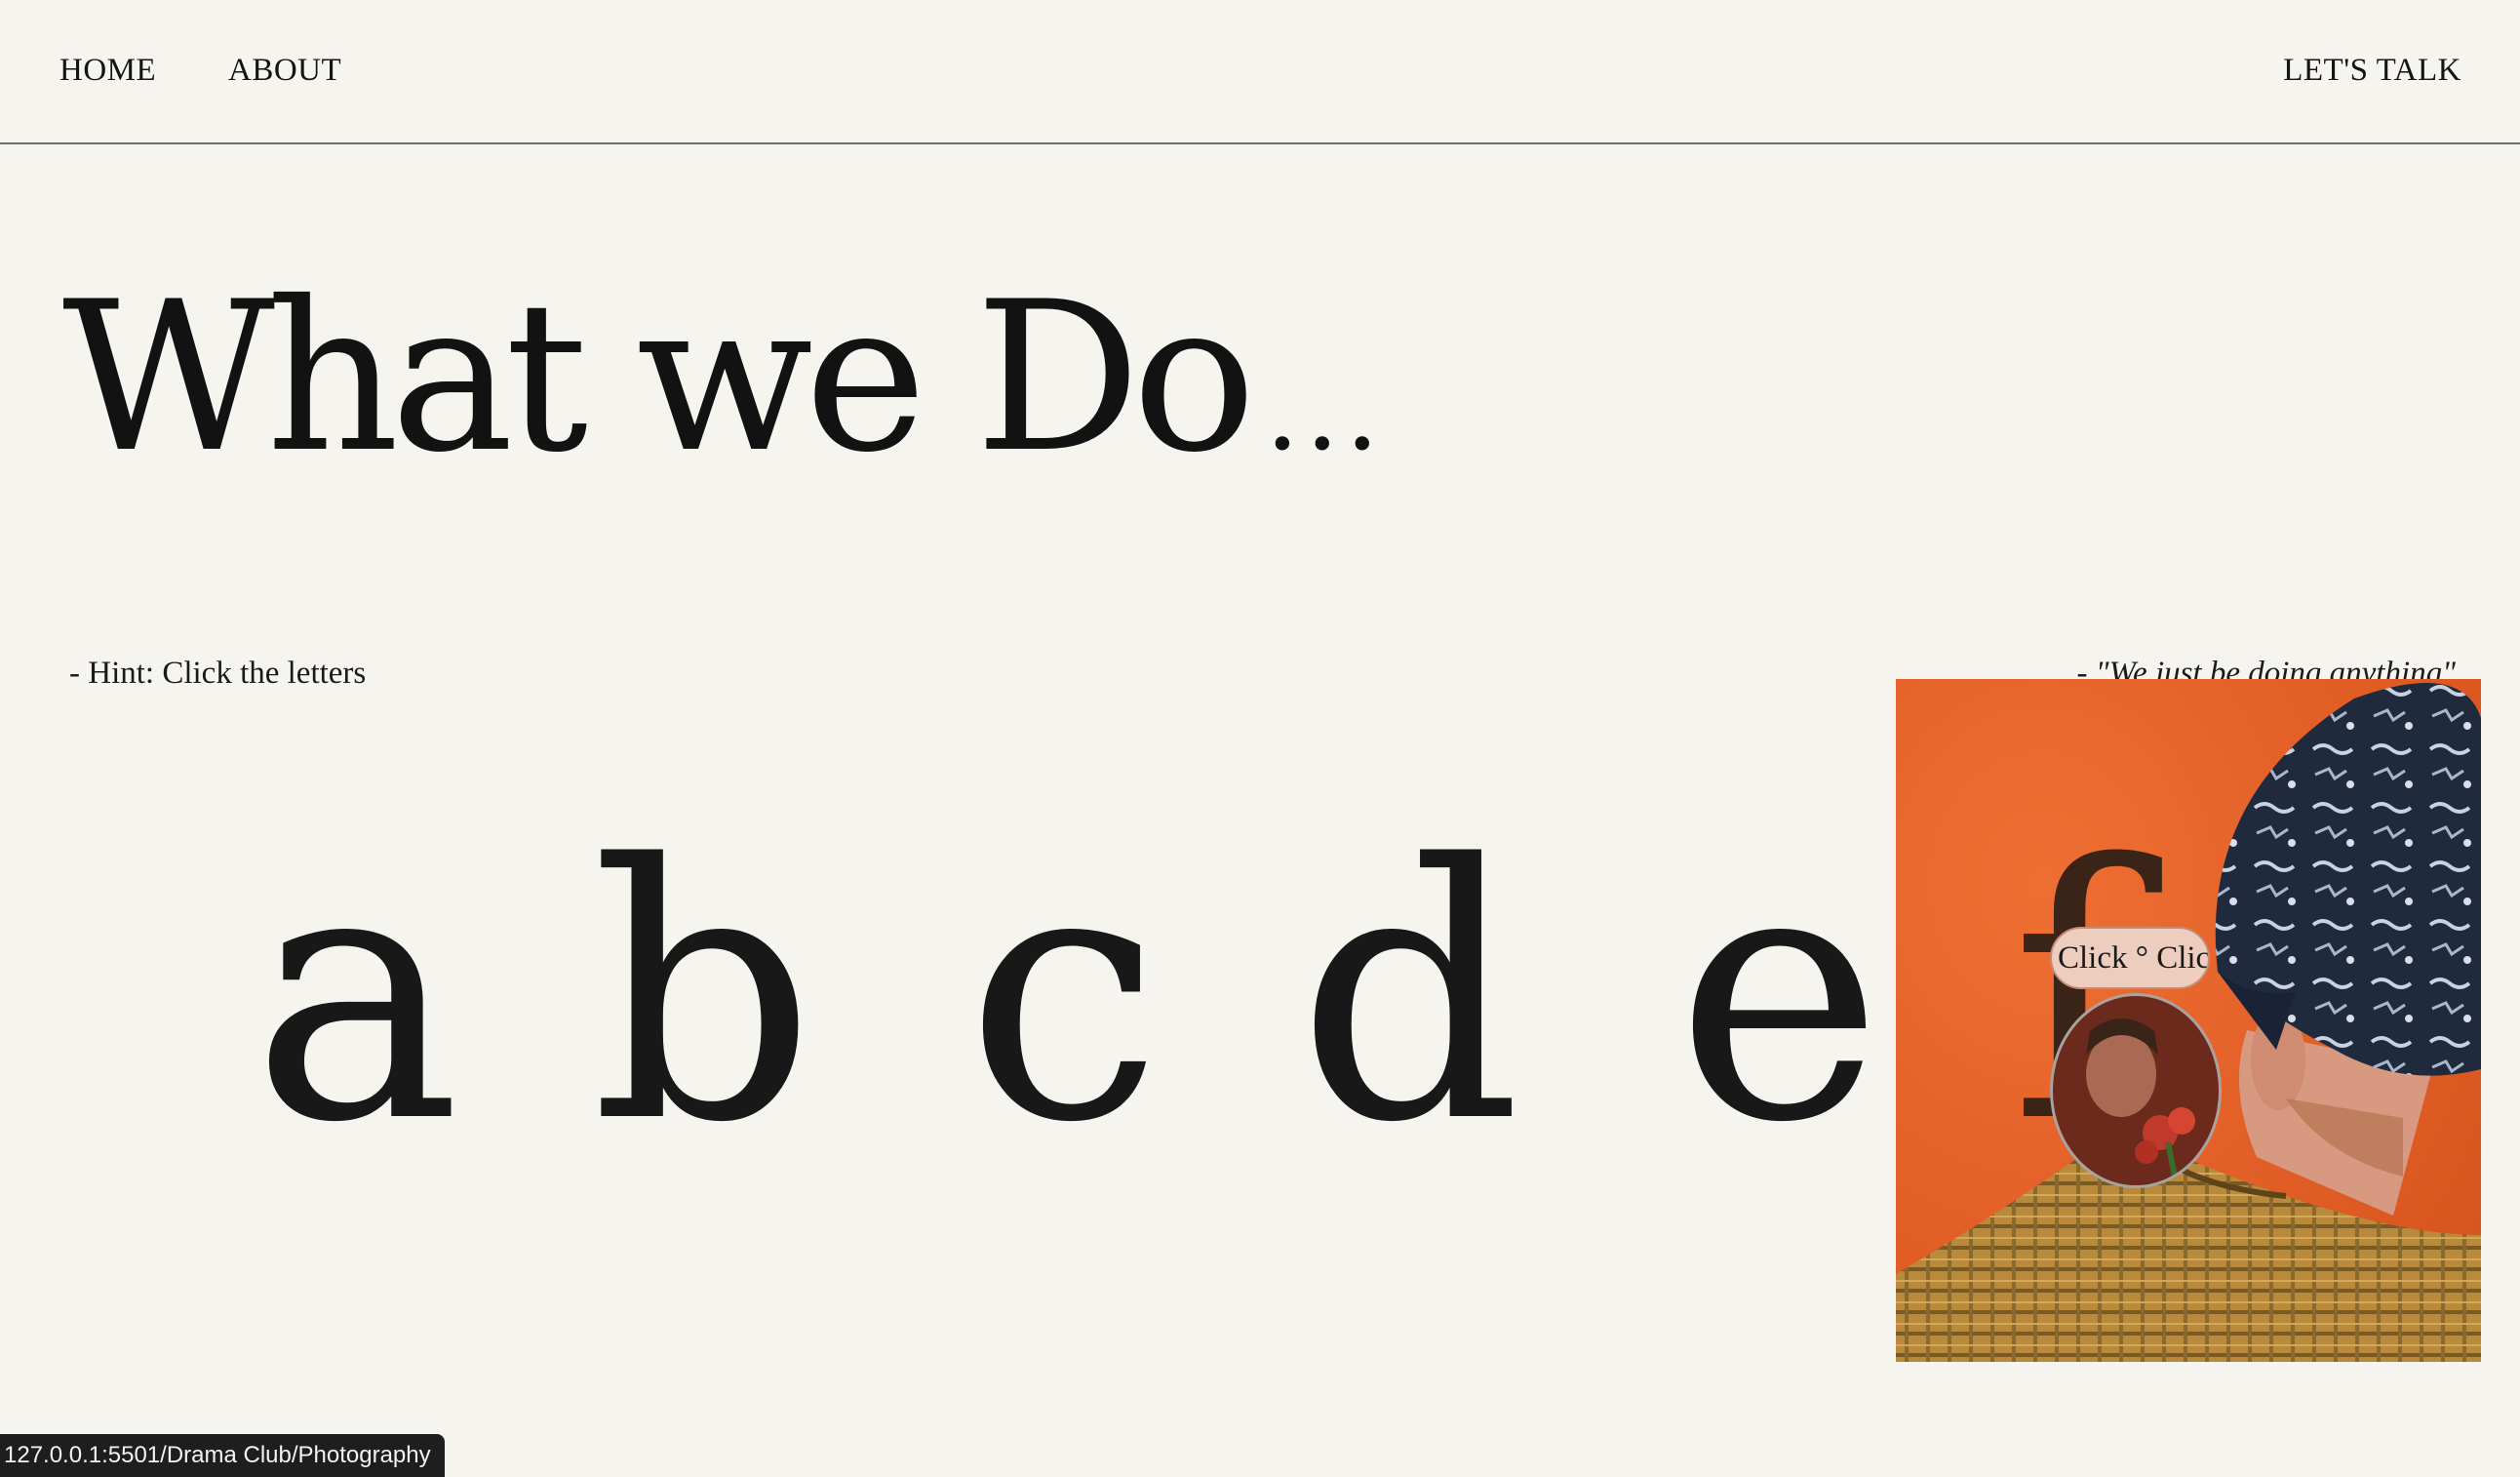 The width and height of the screenshot is (2520, 1477). What do you see at coordinates (703, 995) in the screenshot?
I see `letter-b: b` at bounding box center [703, 995].